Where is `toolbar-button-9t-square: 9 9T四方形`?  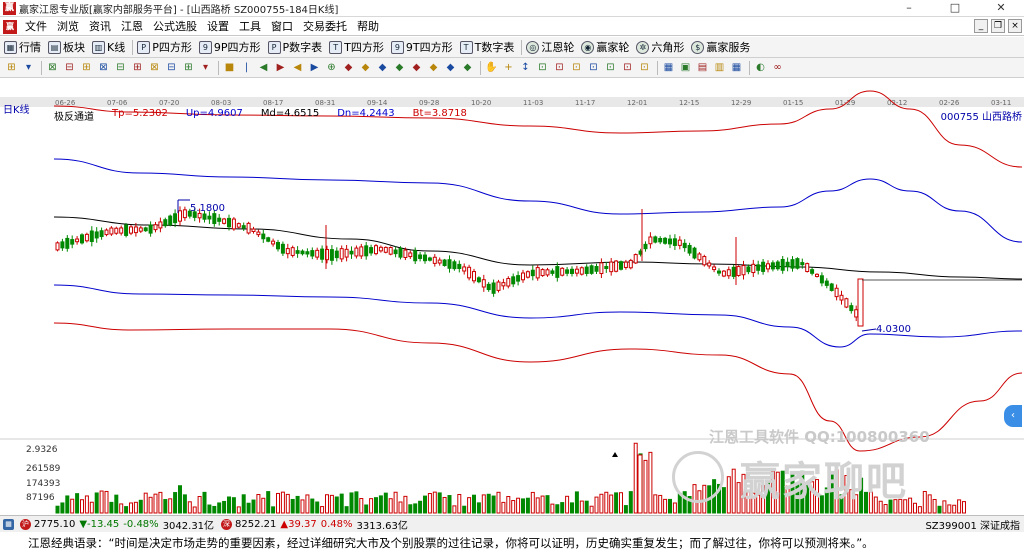 toolbar-button-9t-square: 9 9T四方形 is located at coordinates (421, 47).